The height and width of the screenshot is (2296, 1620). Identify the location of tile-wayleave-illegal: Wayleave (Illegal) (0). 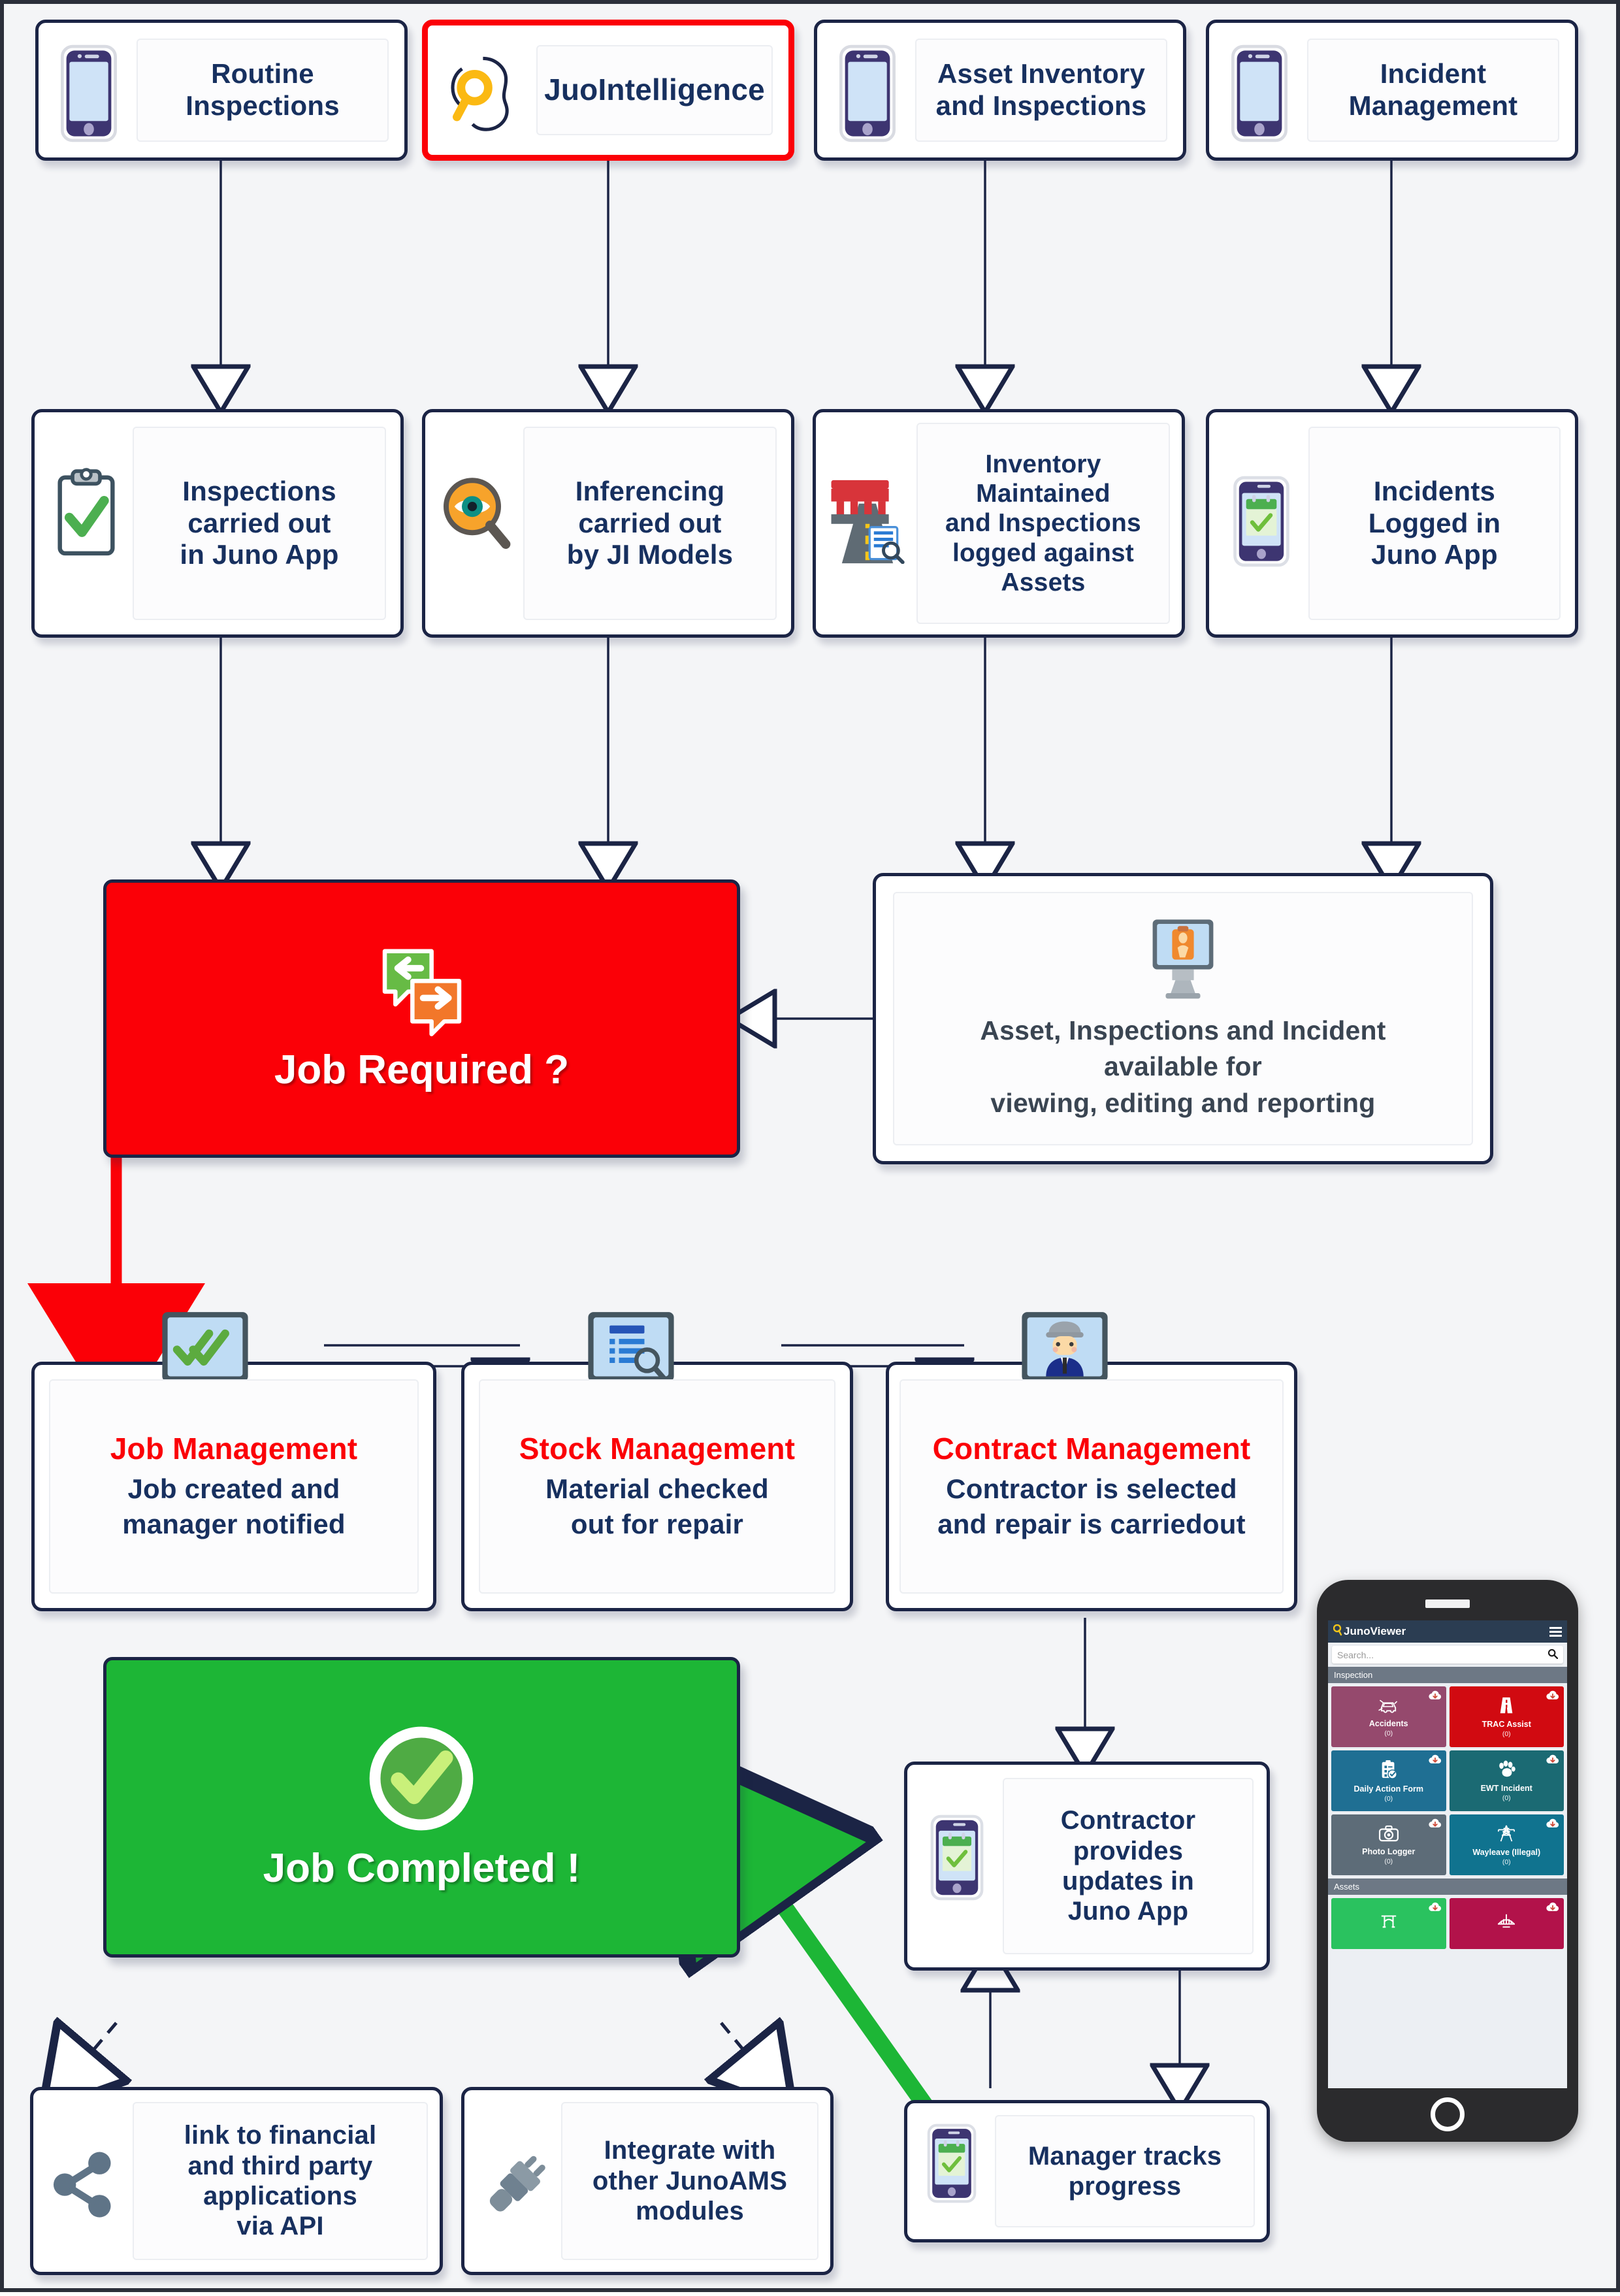
(1506, 1844).